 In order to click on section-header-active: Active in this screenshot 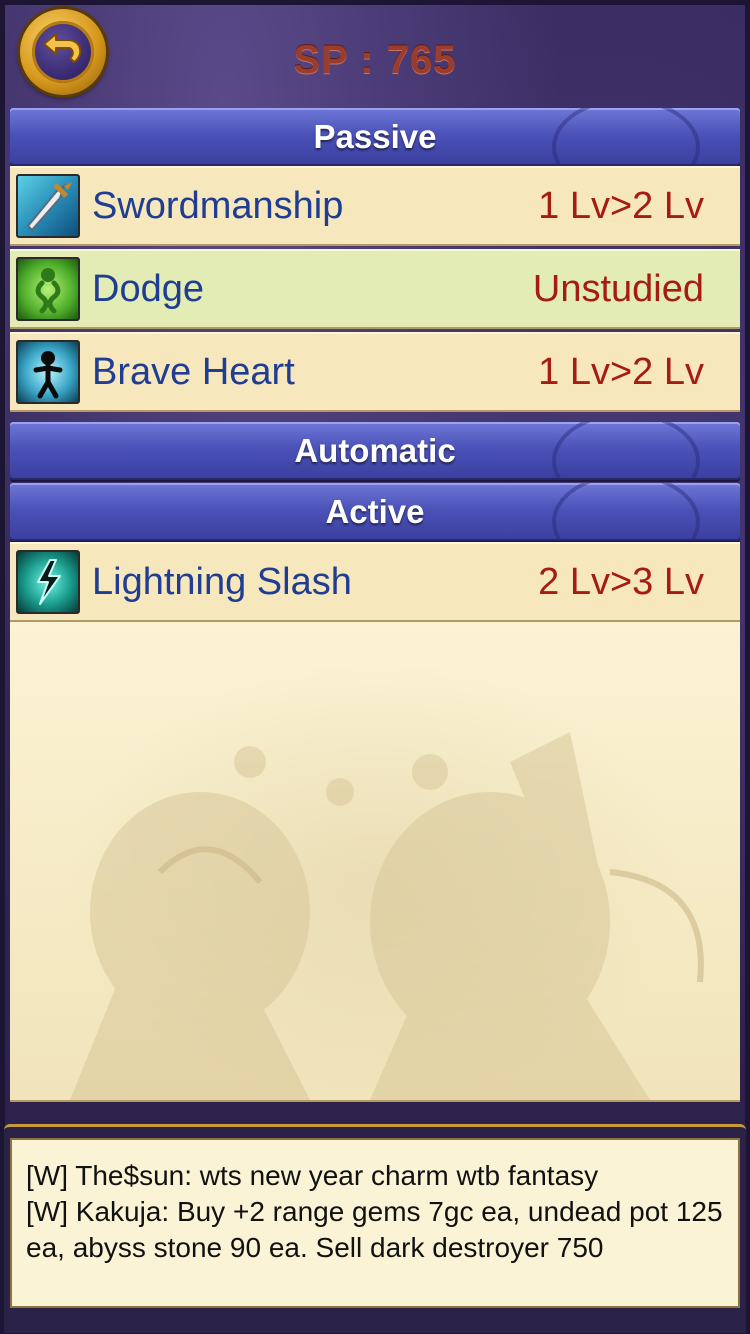, I will do `click(375, 512)`.